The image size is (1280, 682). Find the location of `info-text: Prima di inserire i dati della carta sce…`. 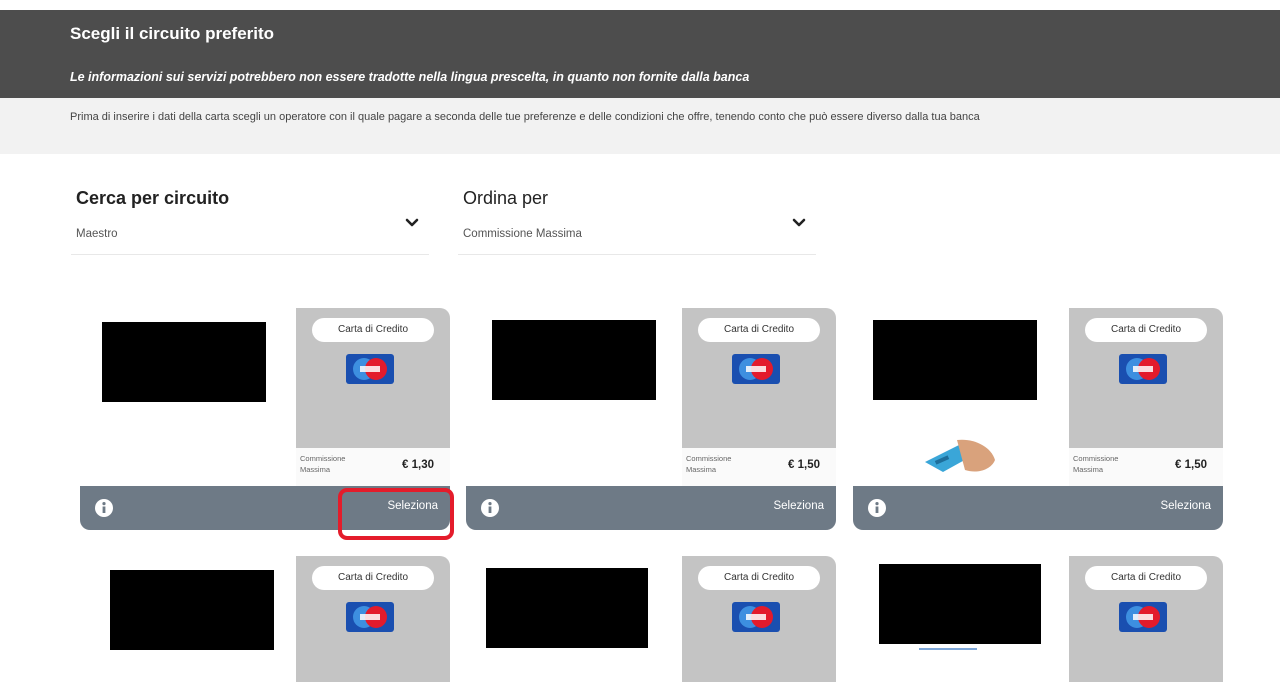

info-text: Prima di inserire i dati della carta sce… is located at coordinates (525, 117).